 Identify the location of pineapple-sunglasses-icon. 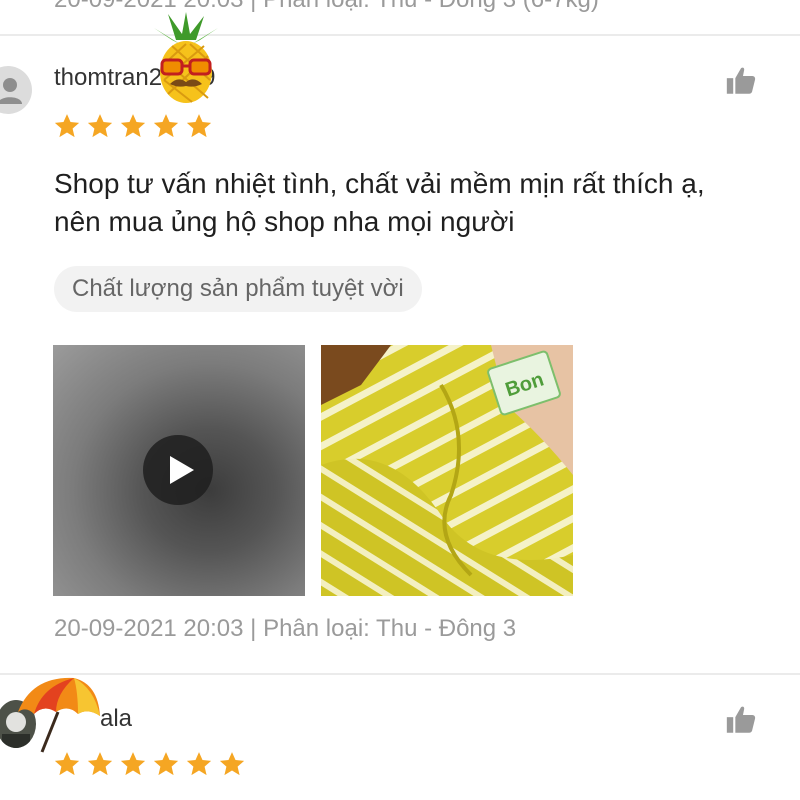
(186, 57).